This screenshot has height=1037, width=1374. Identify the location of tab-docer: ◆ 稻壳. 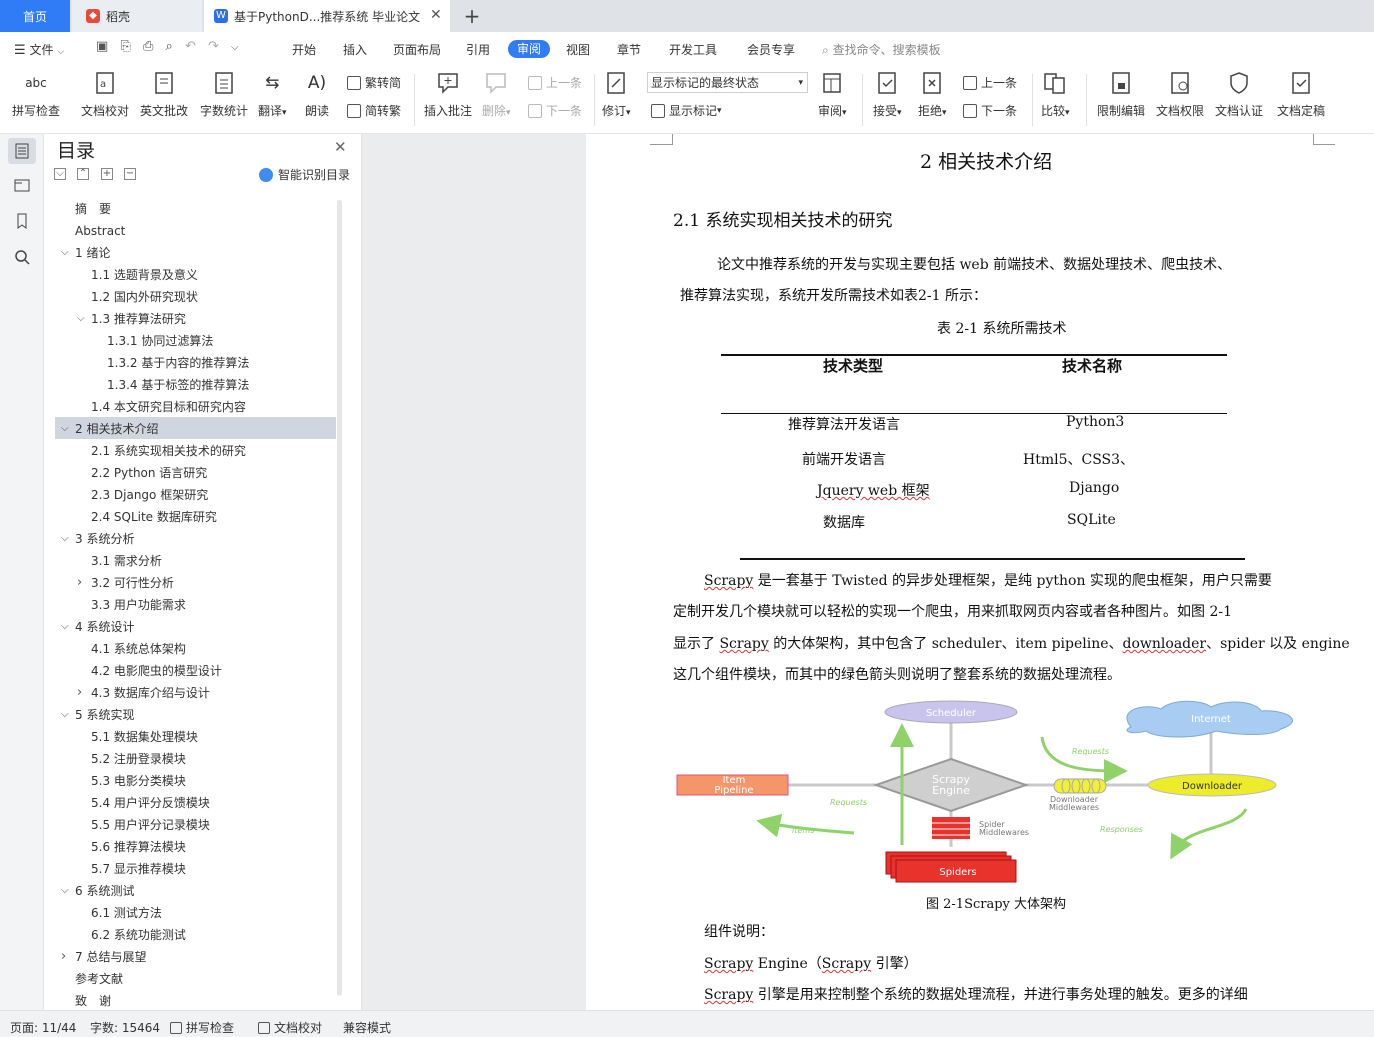
(137, 16).